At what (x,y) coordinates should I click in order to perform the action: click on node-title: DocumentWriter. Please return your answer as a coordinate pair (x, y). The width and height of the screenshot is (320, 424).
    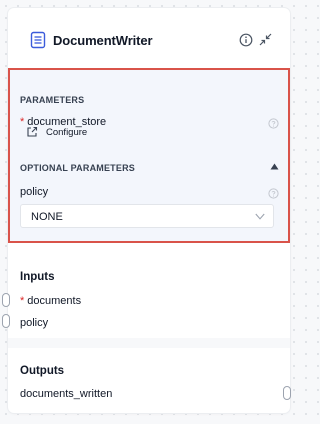
    Looking at the image, I should click on (103, 40).